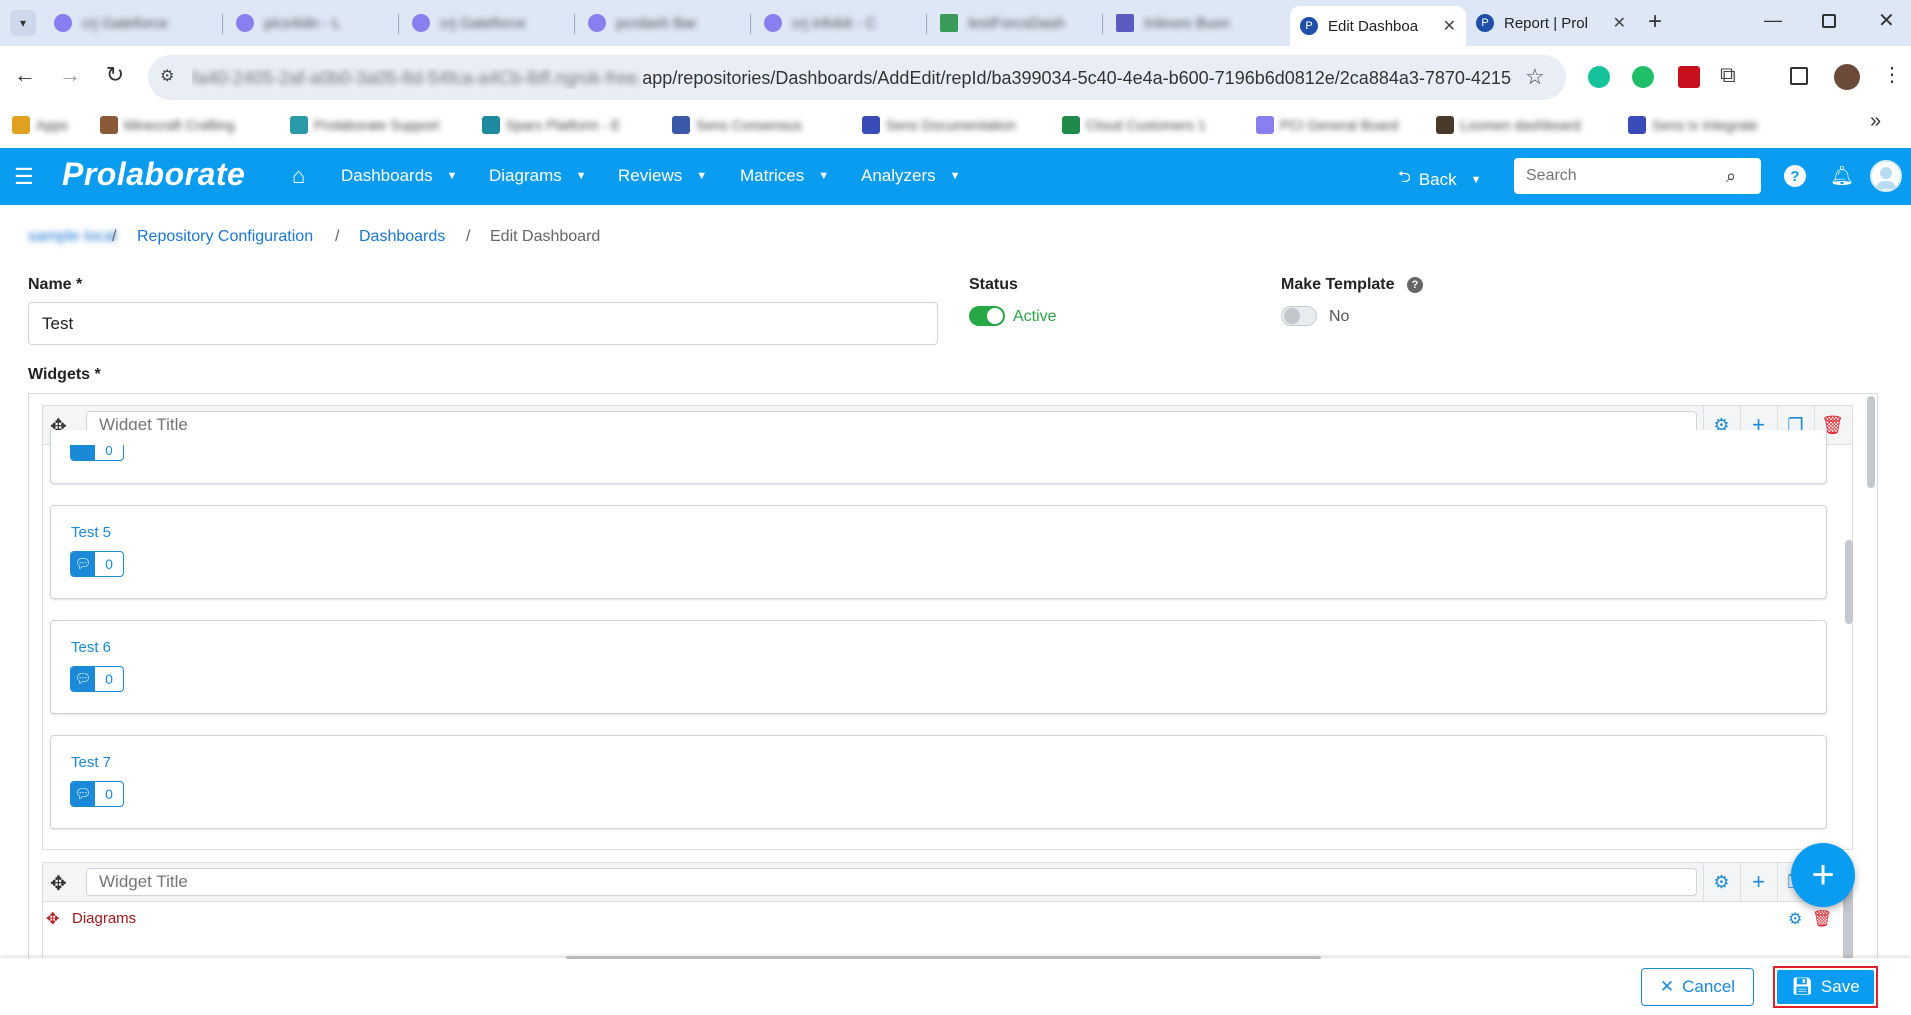  What do you see at coordinates (1378, 26) in the screenshot?
I see `browser-tab-active: P Edit Dashboa ✕` at bounding box center [1378, 26].